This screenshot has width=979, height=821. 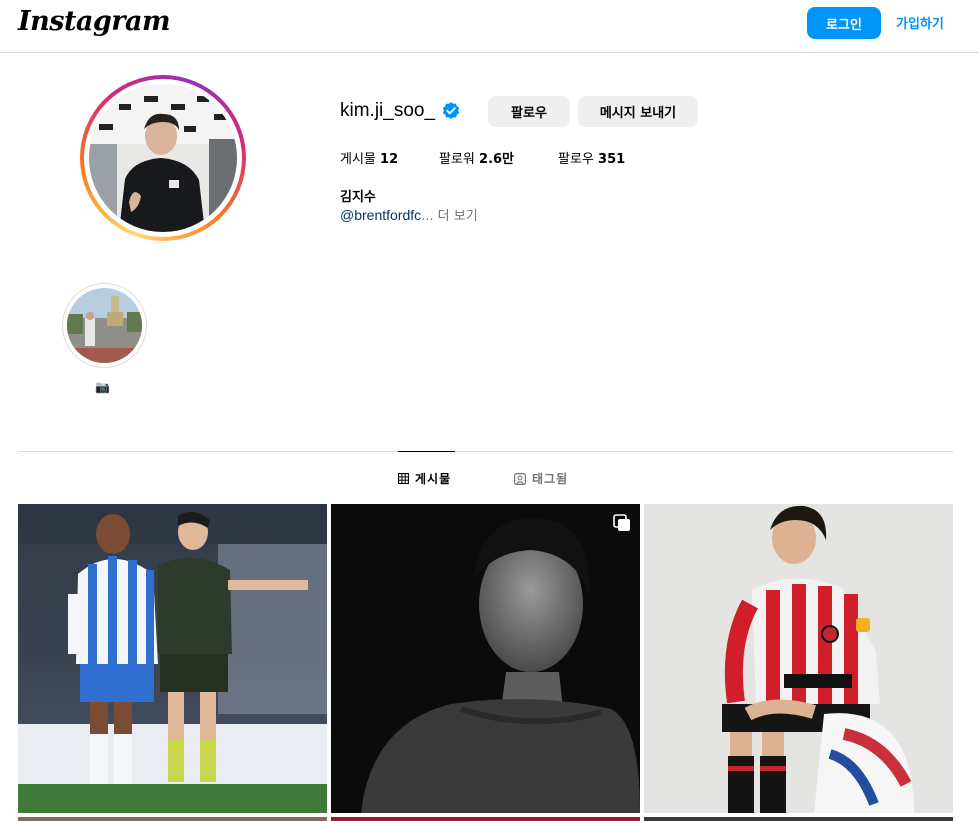 What do you see at coordinates (844, 23) in the screenshot?
I see `login-button: 로그인` at bounding box center [844, 23].